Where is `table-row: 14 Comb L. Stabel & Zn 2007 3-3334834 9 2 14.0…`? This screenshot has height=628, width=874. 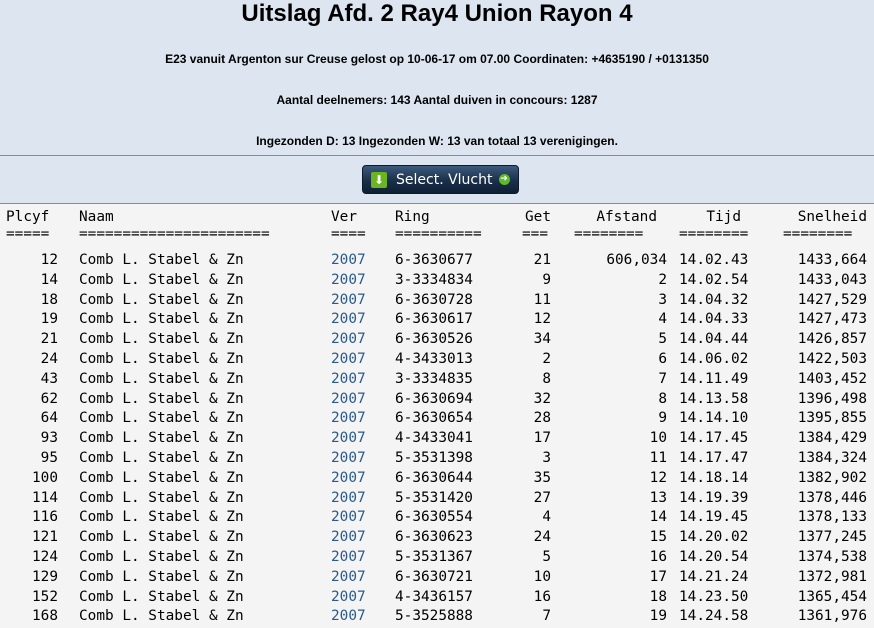
table-row: 14 Comb L. Stabel & Zn 2007 3-3334834 9 2 14.0… is located at coordinates (437, 282).